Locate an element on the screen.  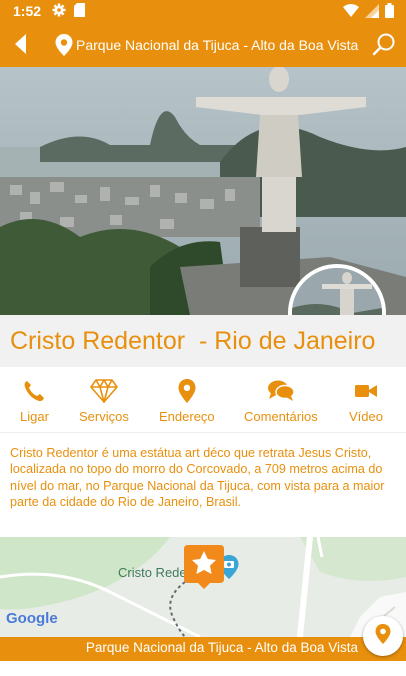
comments-button: Comentários is located at coordinates (281, 400).